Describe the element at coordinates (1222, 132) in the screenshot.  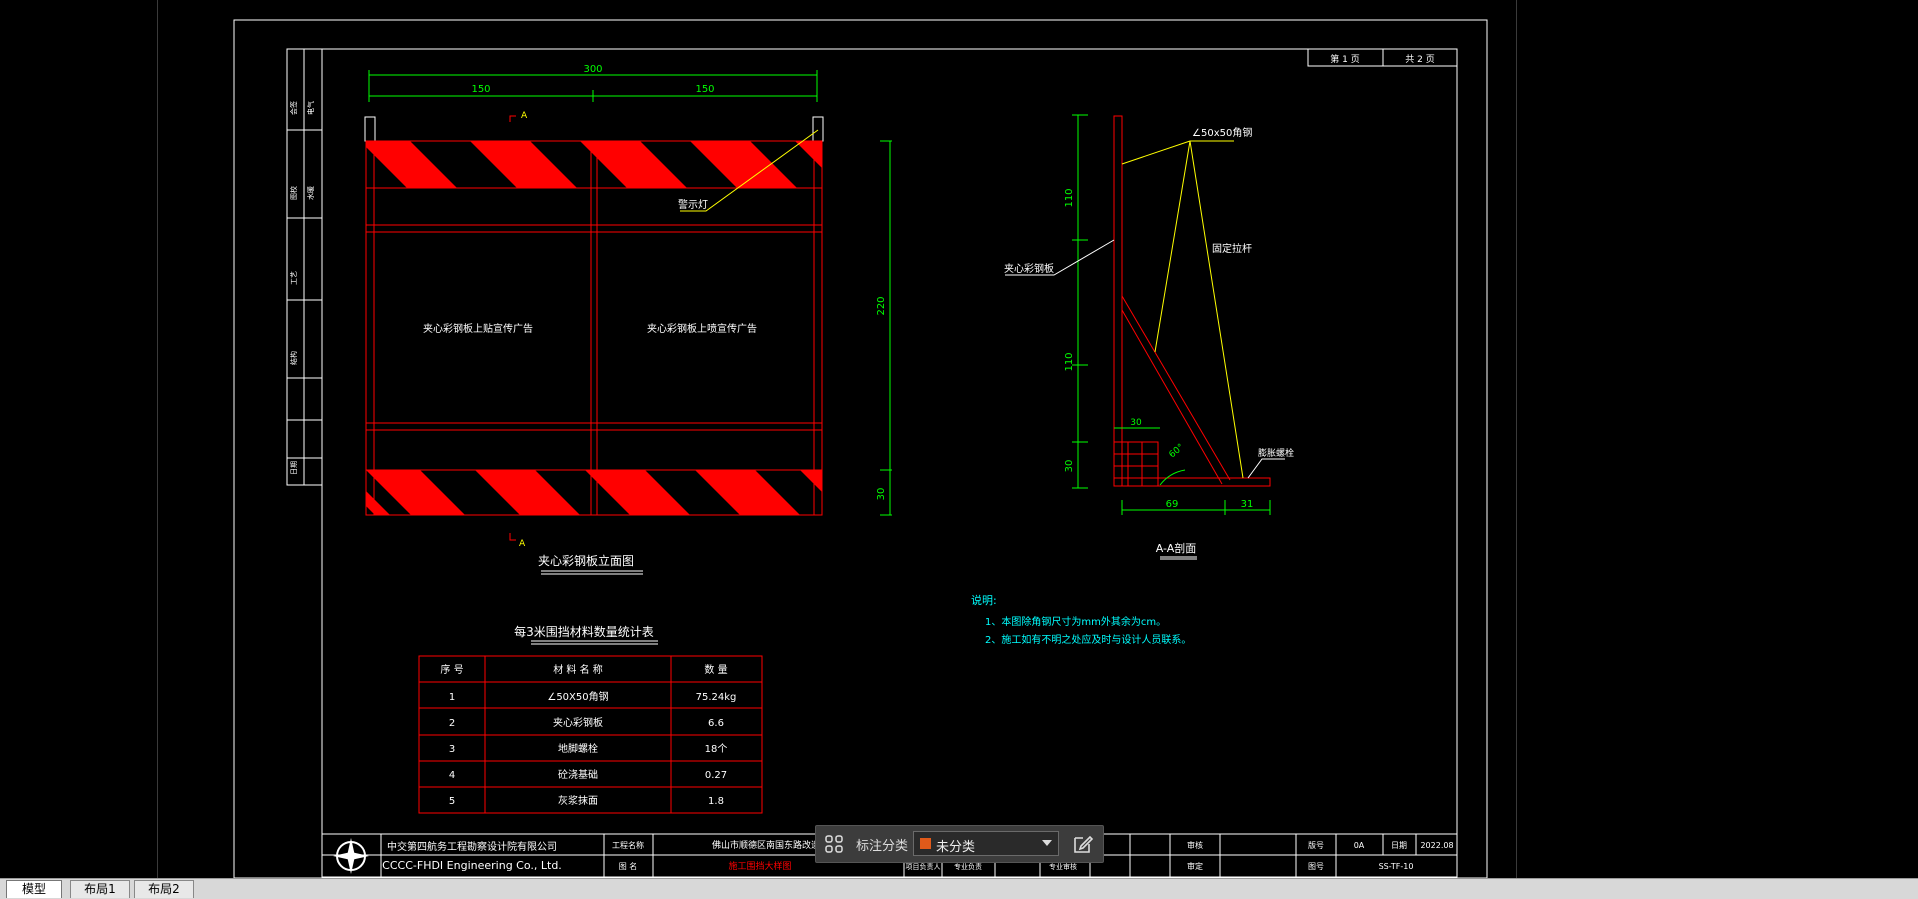
I see `angle-label: ∠50x50角钢` at that location.